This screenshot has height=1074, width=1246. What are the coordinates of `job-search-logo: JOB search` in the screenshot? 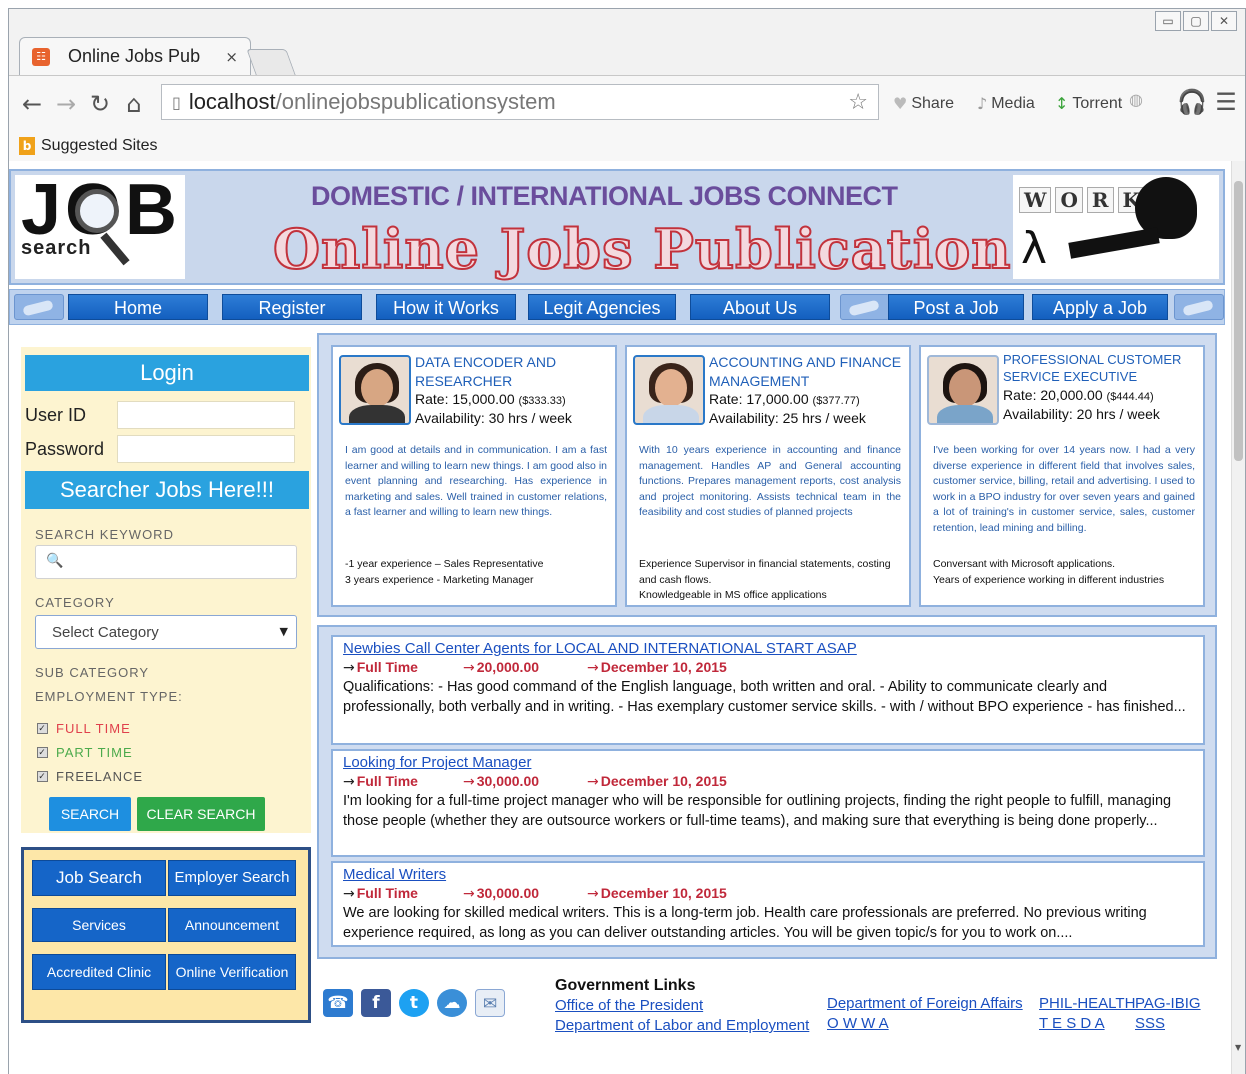 It's located at (100, 224).